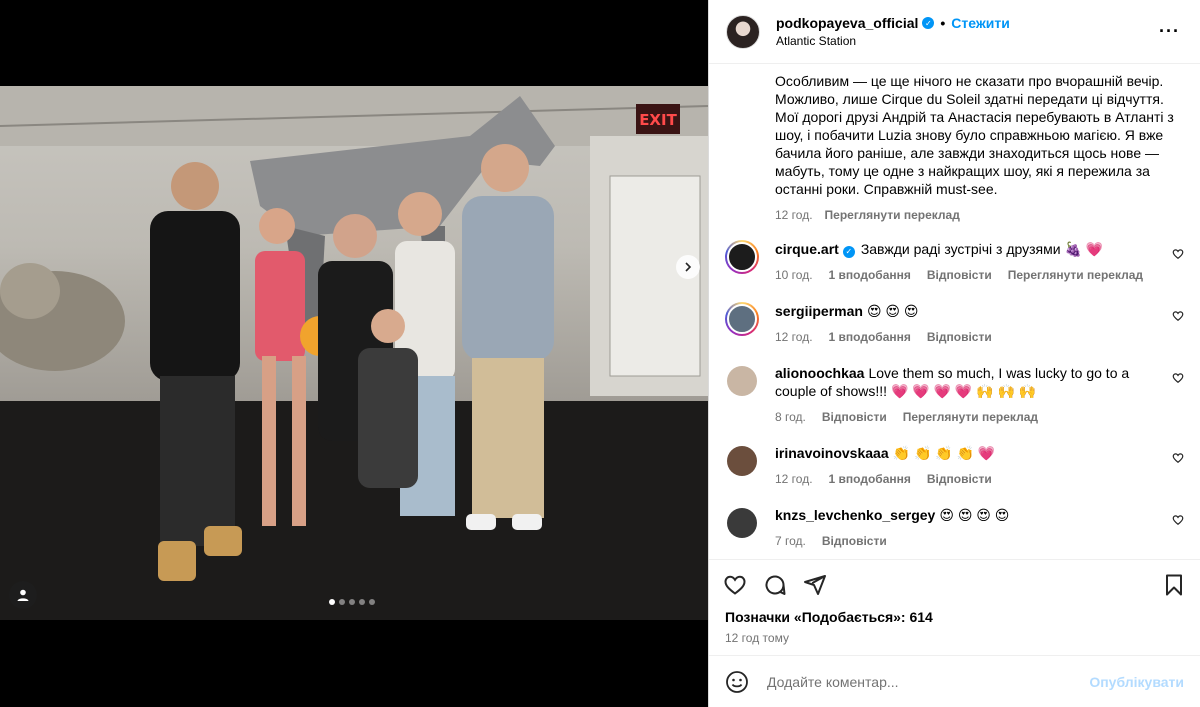 This screenshot has height=707, width=1200. I want to click on comment-meta: 7 год. Відповісти, so click(965, 541).